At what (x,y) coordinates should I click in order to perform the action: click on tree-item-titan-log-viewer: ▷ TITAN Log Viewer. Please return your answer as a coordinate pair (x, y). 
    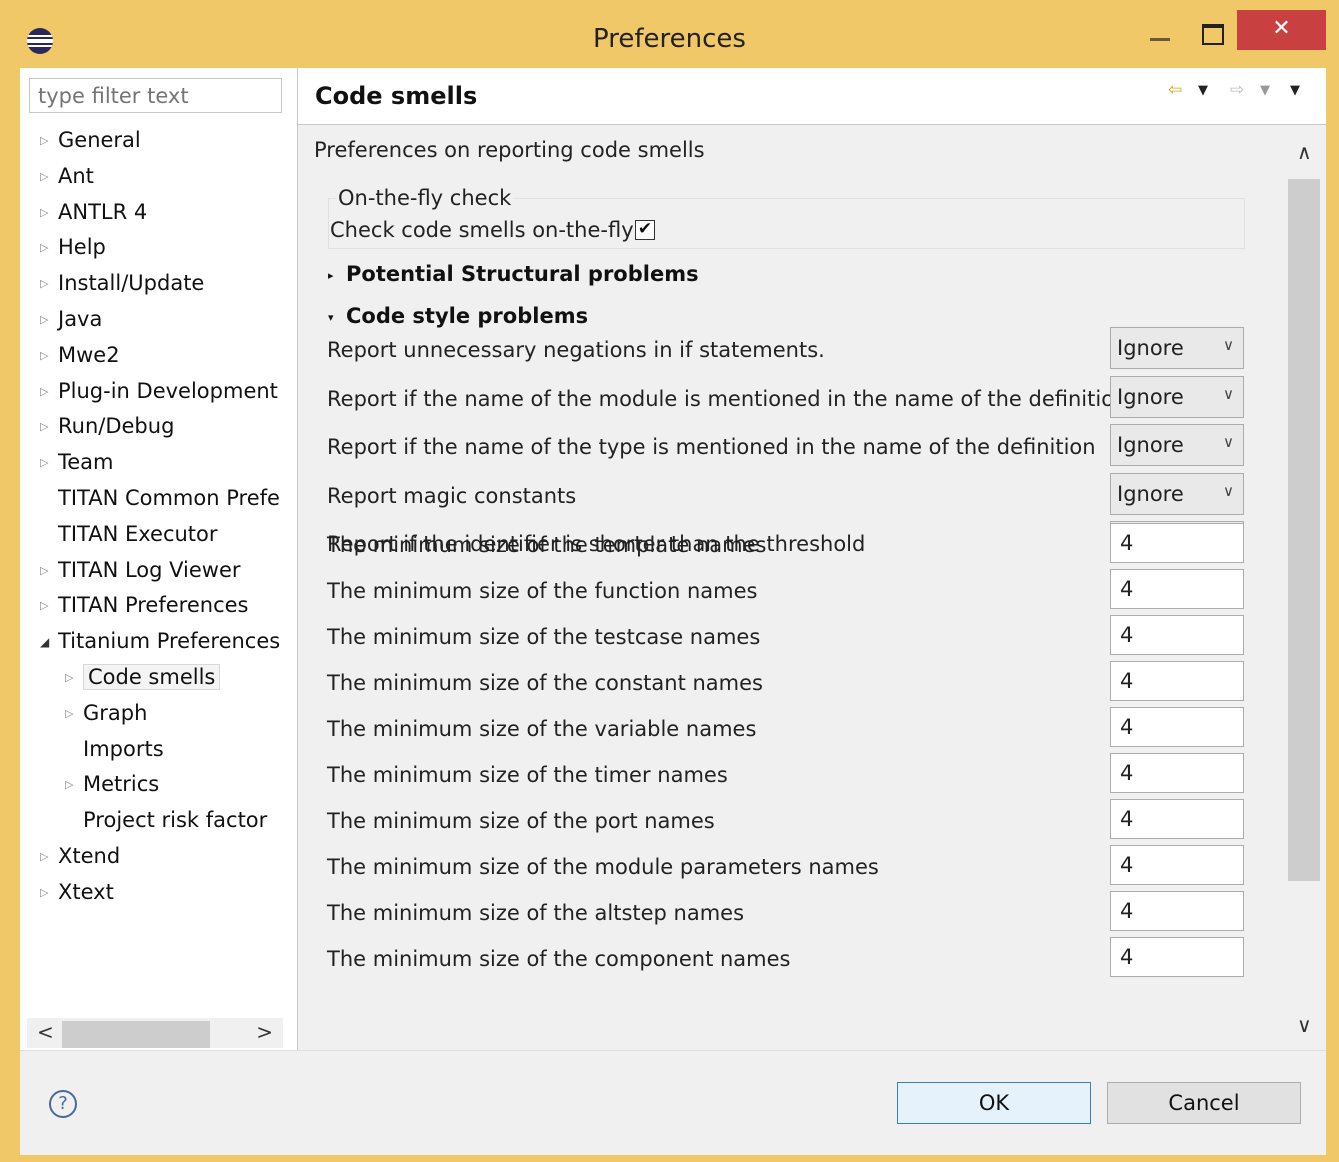
    Looking at the image, I should click on (140, 570).